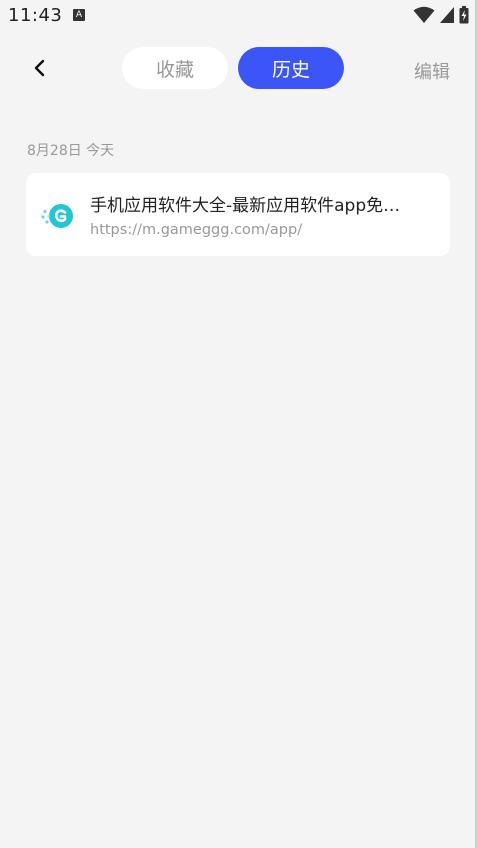  Describe the element at coordinates (447, 15) in the screenshot. I see `cell-signal-icon` at that location.